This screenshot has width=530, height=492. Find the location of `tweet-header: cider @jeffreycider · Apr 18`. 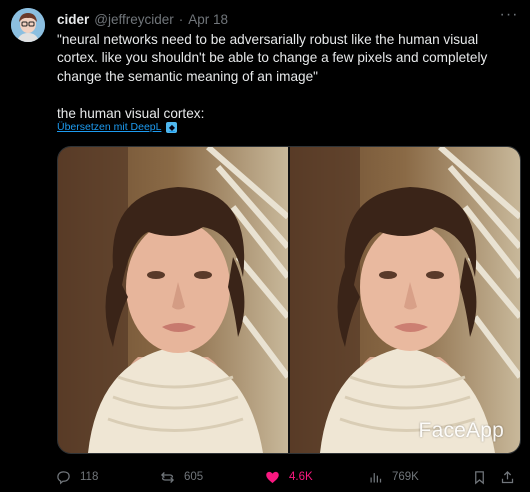

tweet-header: cider @jeffreycider · Apr 18 is located at coordinates (142, 19).